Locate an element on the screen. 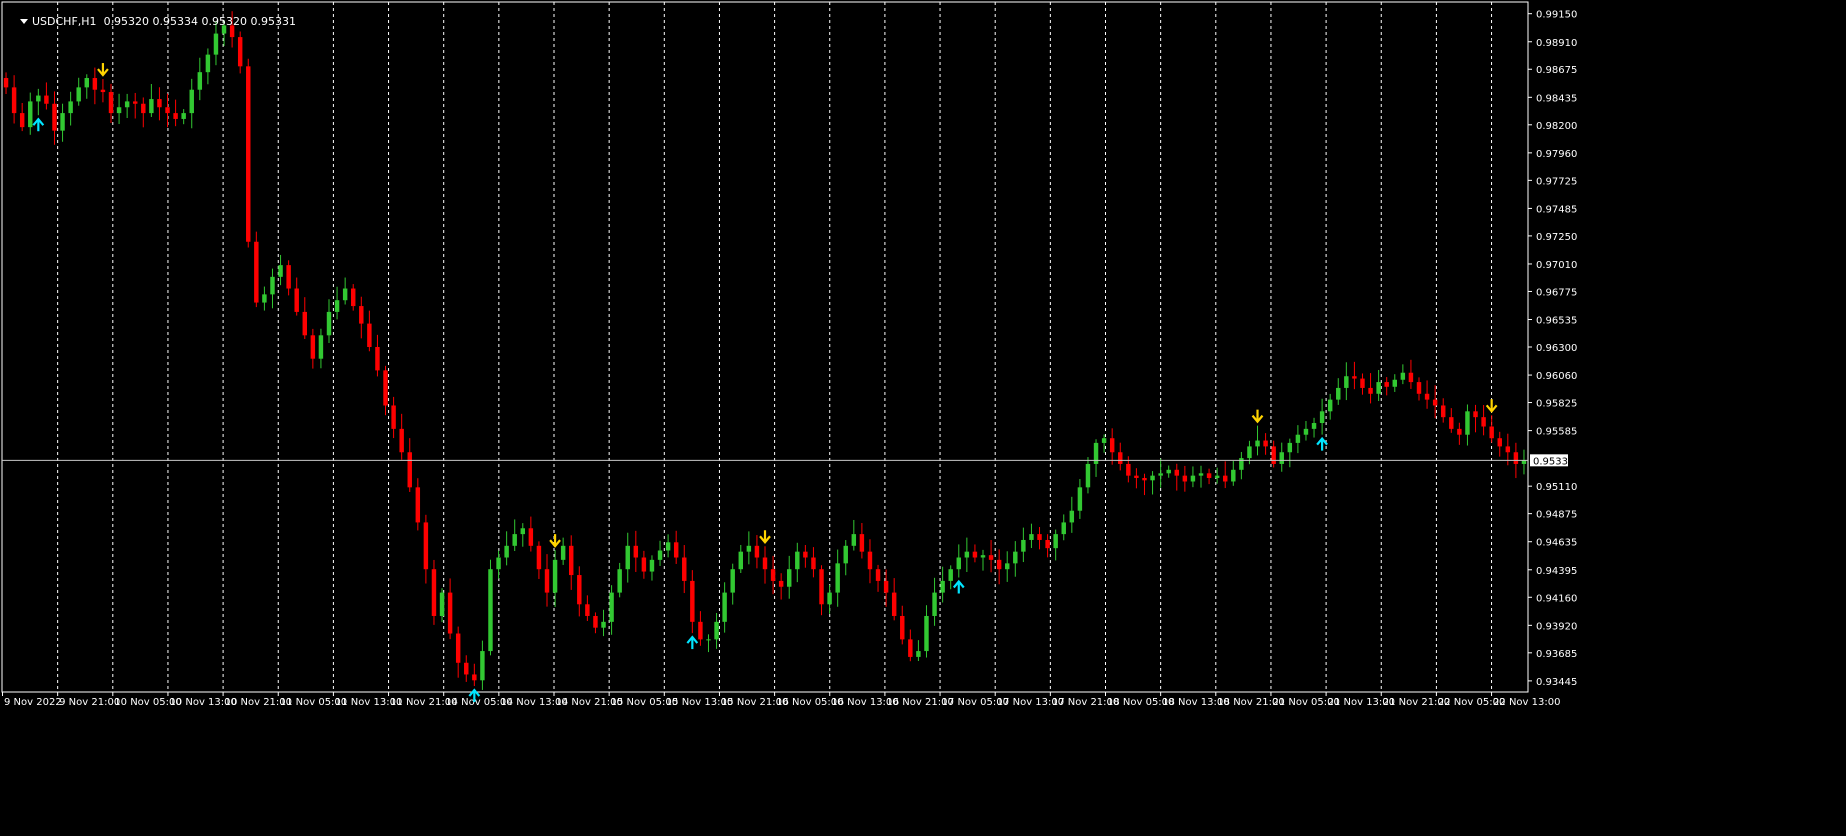 The width and height of the screenshot is (1846, 836). up-arrow-icon is located at coordinates (692, 642).